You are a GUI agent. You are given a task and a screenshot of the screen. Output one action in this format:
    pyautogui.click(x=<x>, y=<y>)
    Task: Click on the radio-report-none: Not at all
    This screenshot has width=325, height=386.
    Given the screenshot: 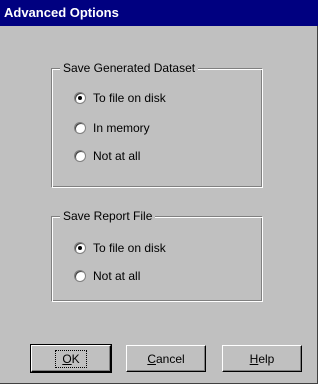 What is the action you would take?
    pyautogui.click(x=107, y=276)
    